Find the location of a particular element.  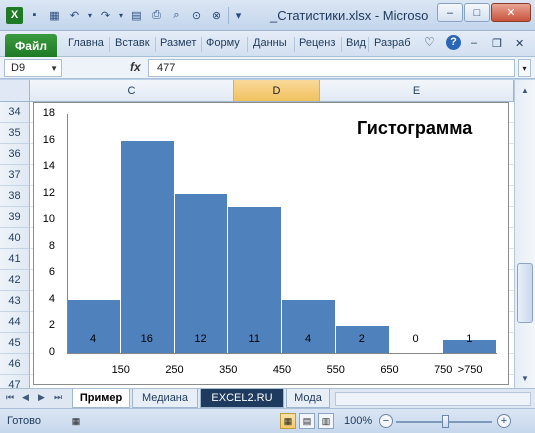

doc-minimize-button: – is located at coordinates (474, 43).